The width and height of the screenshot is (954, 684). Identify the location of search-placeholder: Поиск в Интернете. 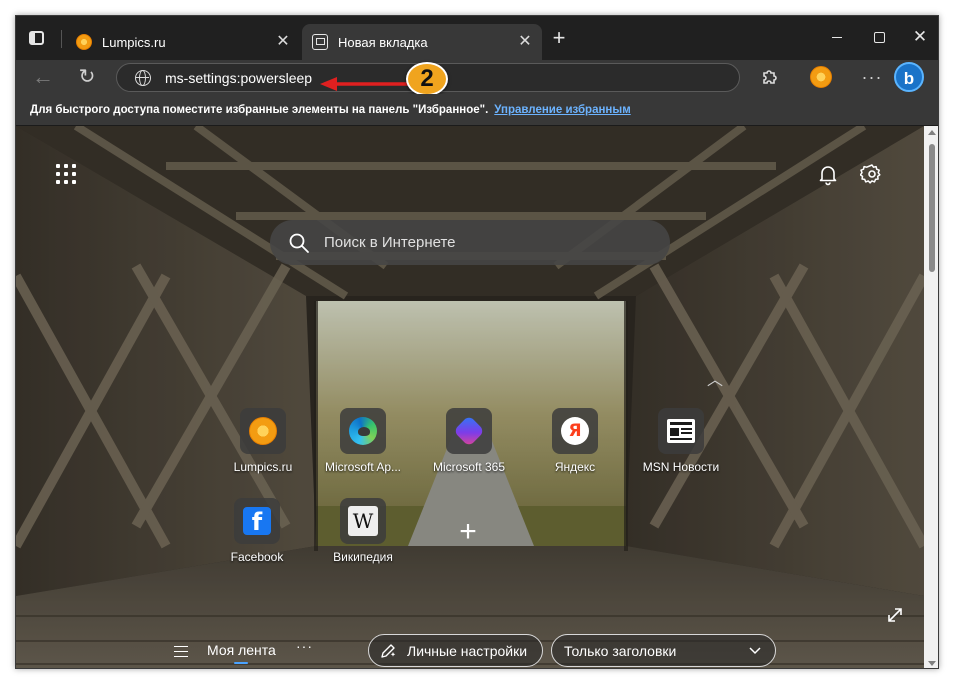
(390, 242).